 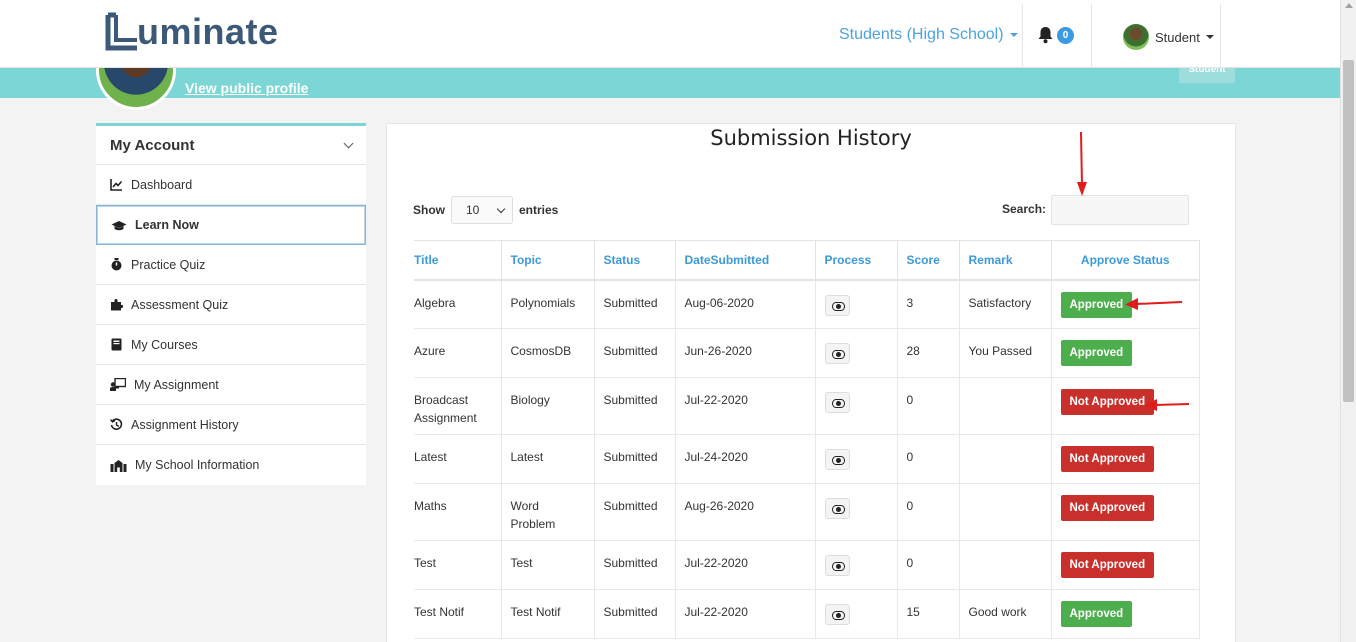 I want to click on sidebar-item-practice-quiz: Practice Quiz, so click(x=231, y=265).